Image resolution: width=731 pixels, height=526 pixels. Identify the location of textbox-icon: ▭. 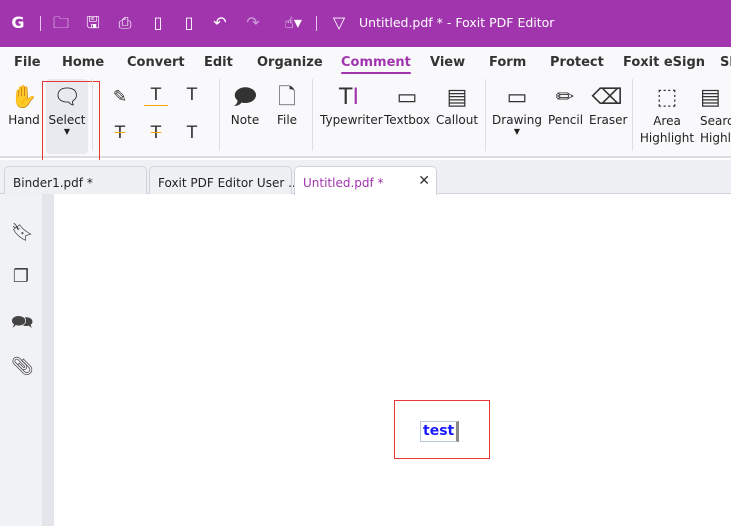
(407, 97).